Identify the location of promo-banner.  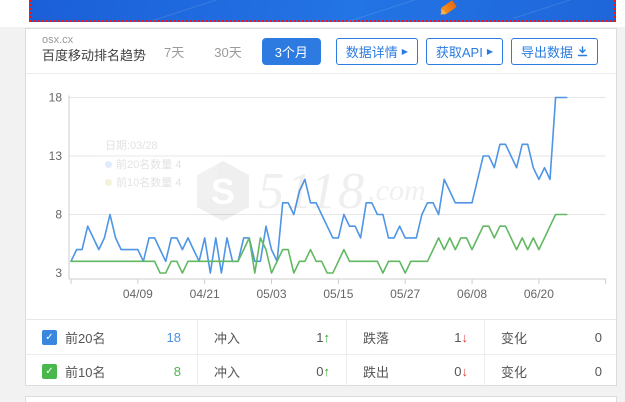
(322, 13).